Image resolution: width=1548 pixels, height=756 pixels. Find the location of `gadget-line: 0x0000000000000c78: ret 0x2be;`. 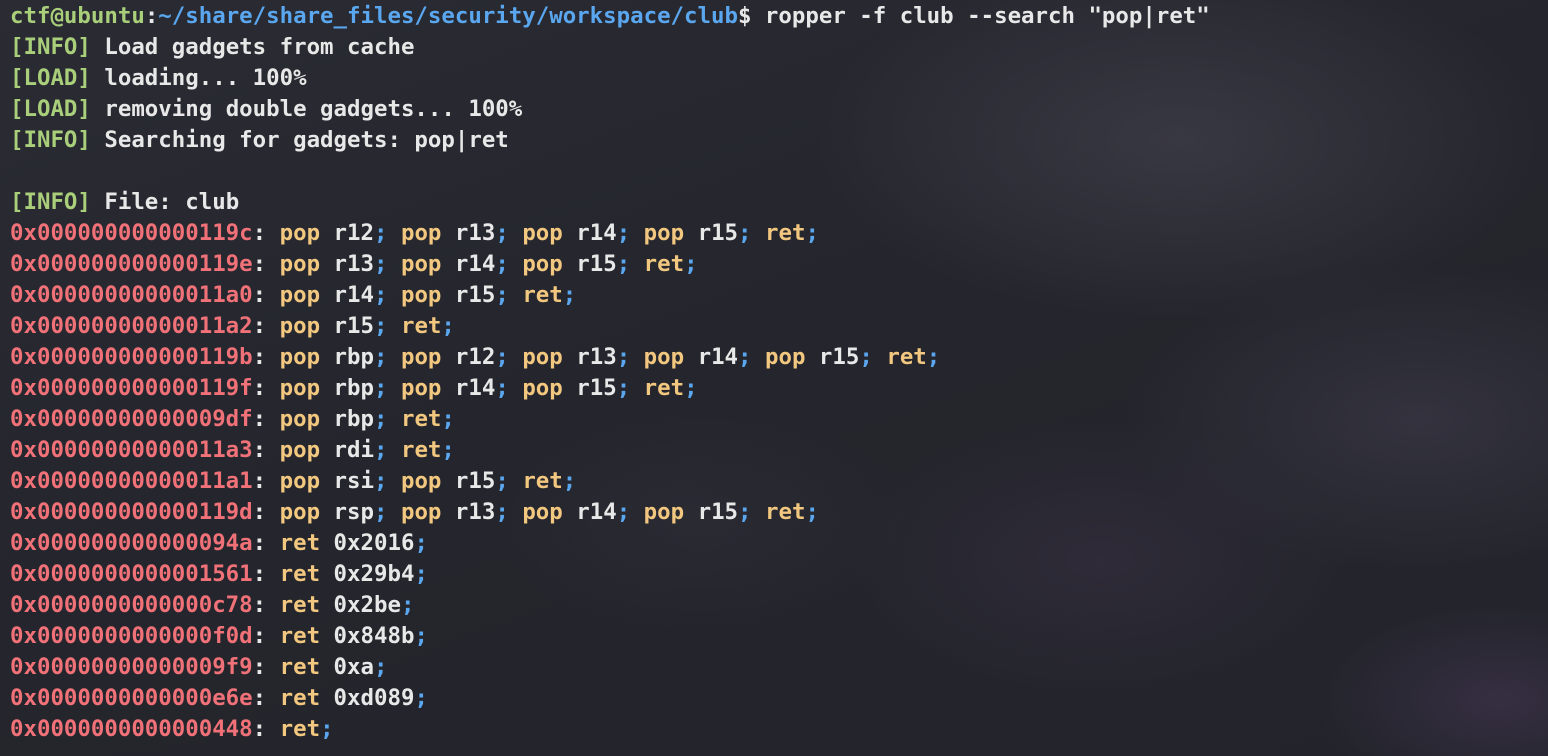

gadget-line: 0x0000000000000c78: ret 0x2be; is located at coordinates (774, 605).